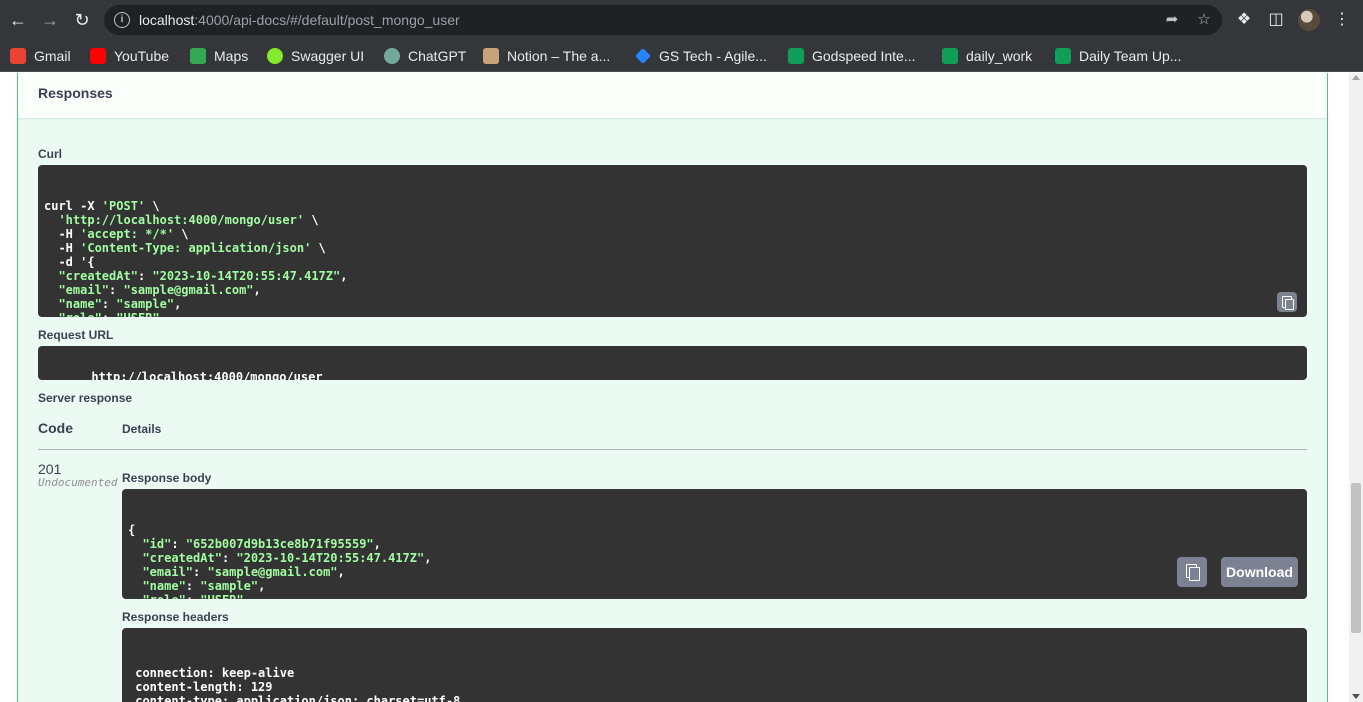 The image size is (1363, 702). What do you see at coordinates (78, 482) in the screenshot?
I see `undocumented-note: Undocumented` at bounding box center [78, 482].